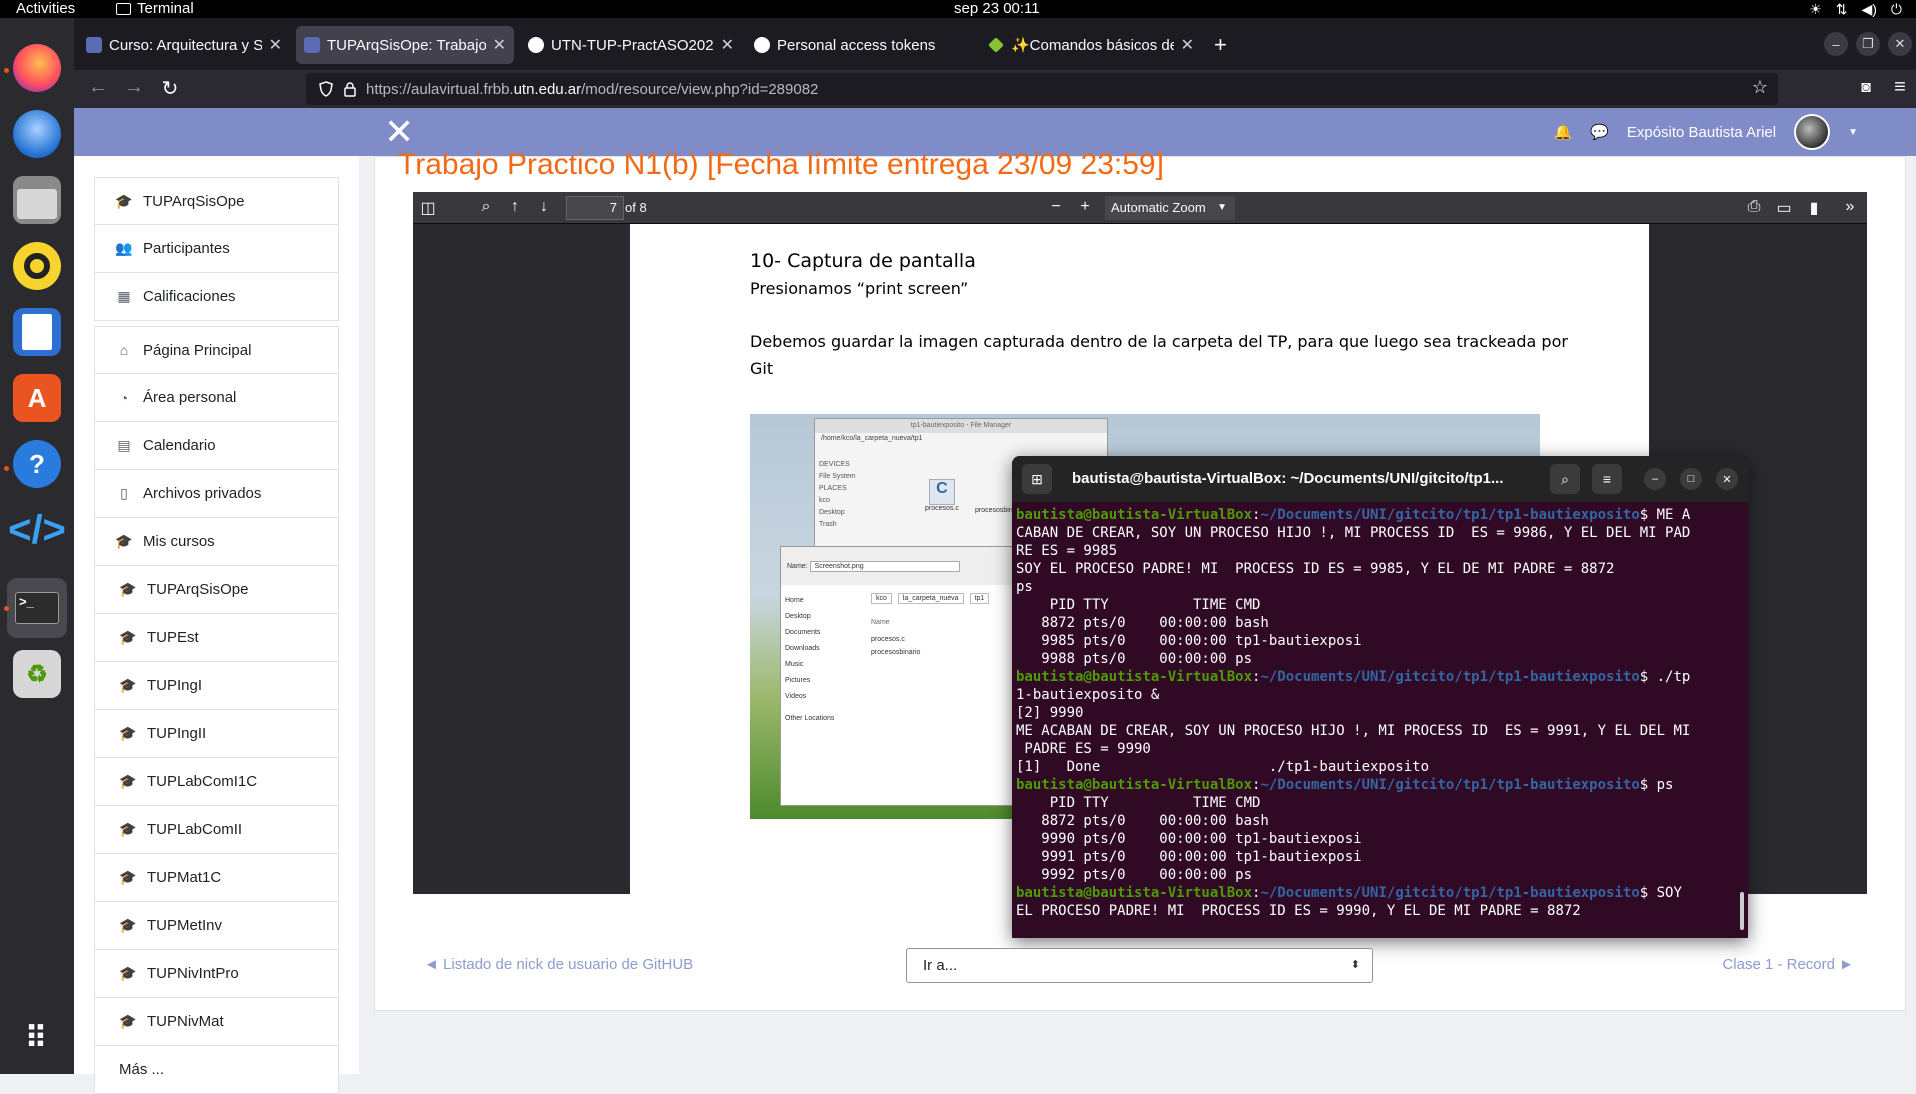 The height and width of the screenshot is (1094, 1916). Describe the element at coordinates (1754, 207) in the screenshot. I see `print-icon: ⎙` at that location.